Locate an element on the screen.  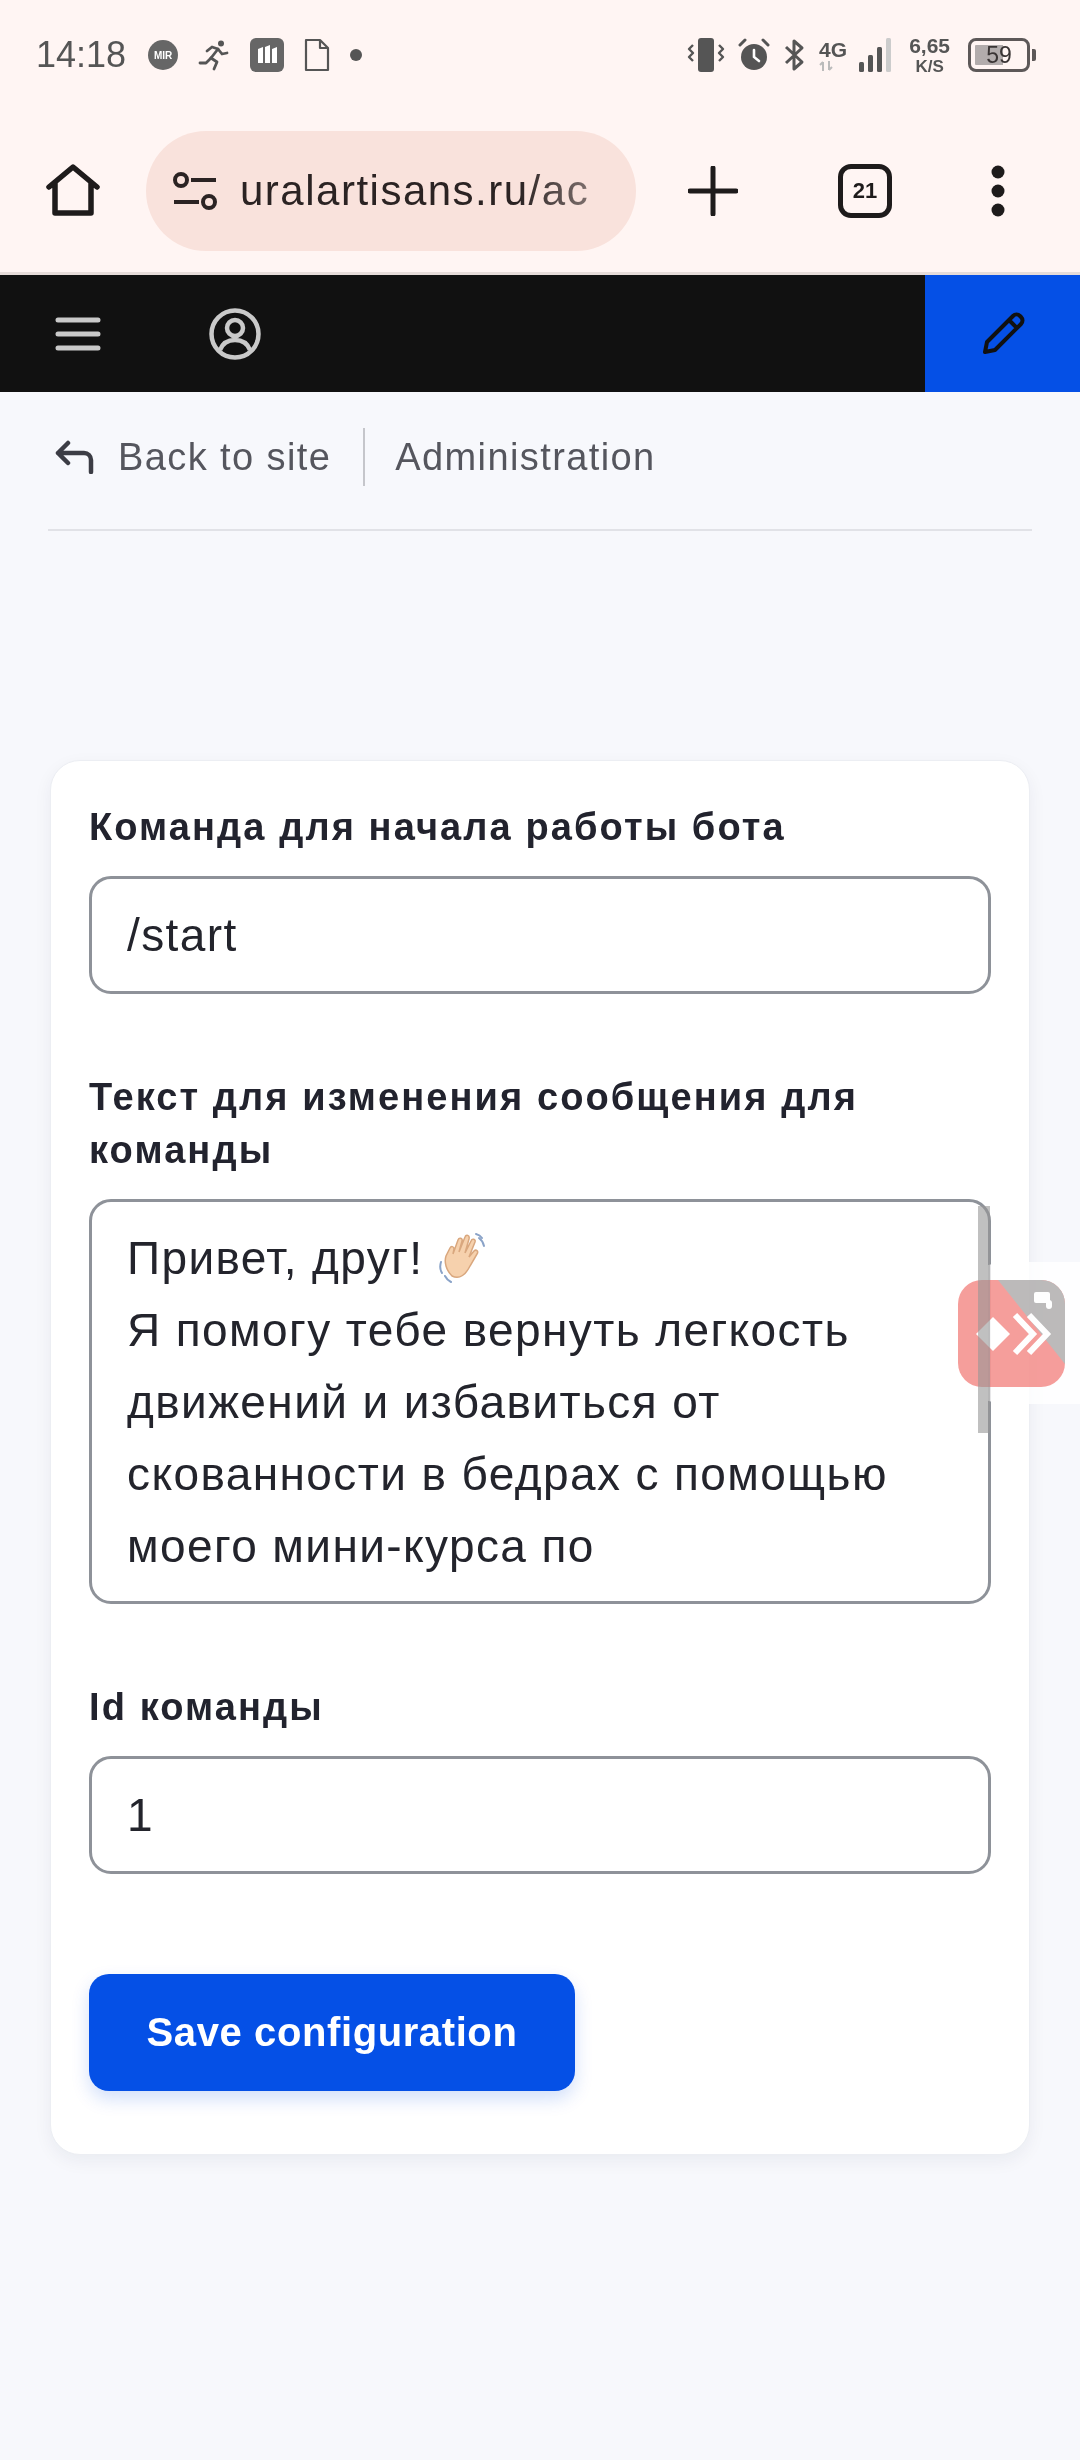
address-bar: uralartisans.ru/ac is located at coordinates (391, 191).